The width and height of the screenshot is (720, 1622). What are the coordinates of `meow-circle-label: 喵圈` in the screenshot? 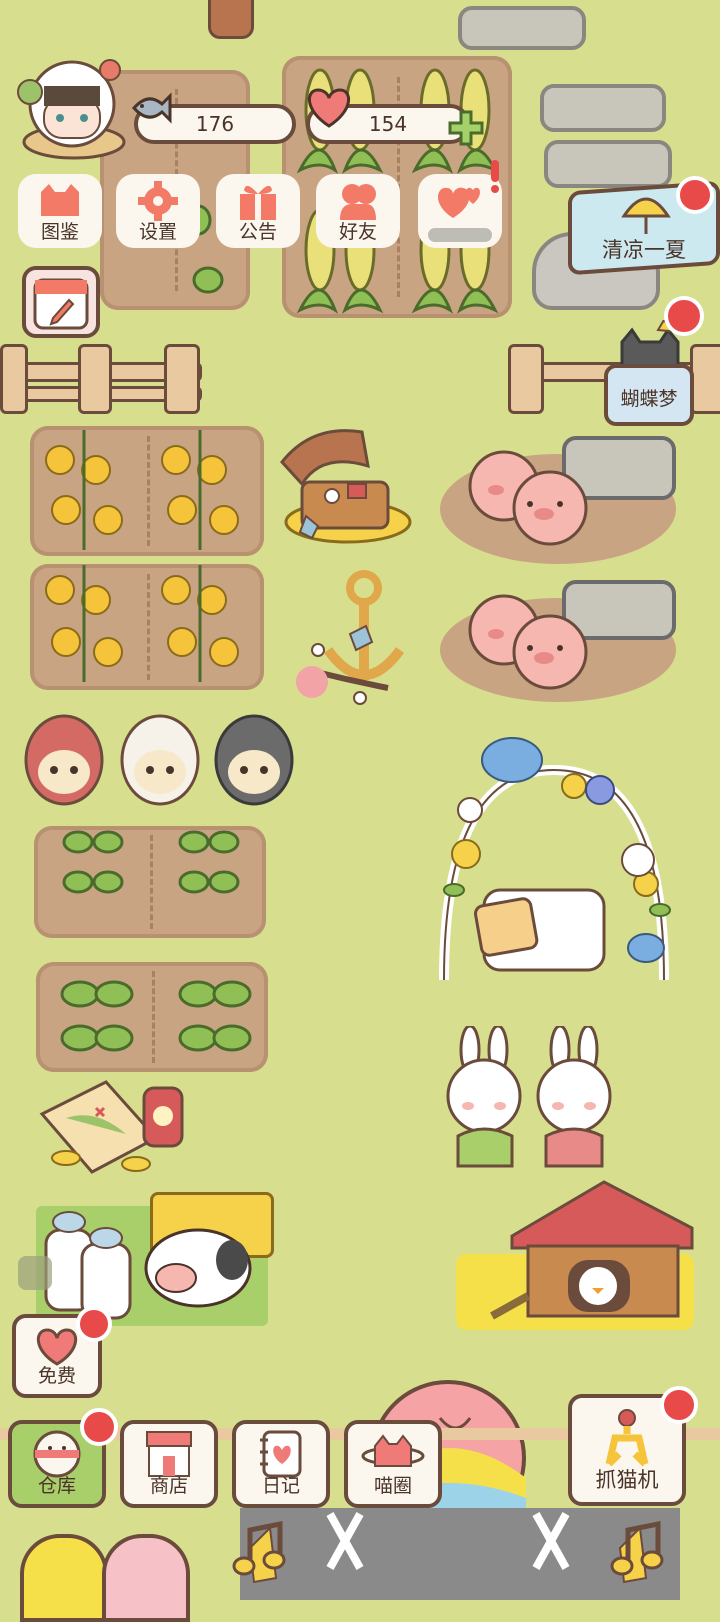 It's located at (392, 1486).